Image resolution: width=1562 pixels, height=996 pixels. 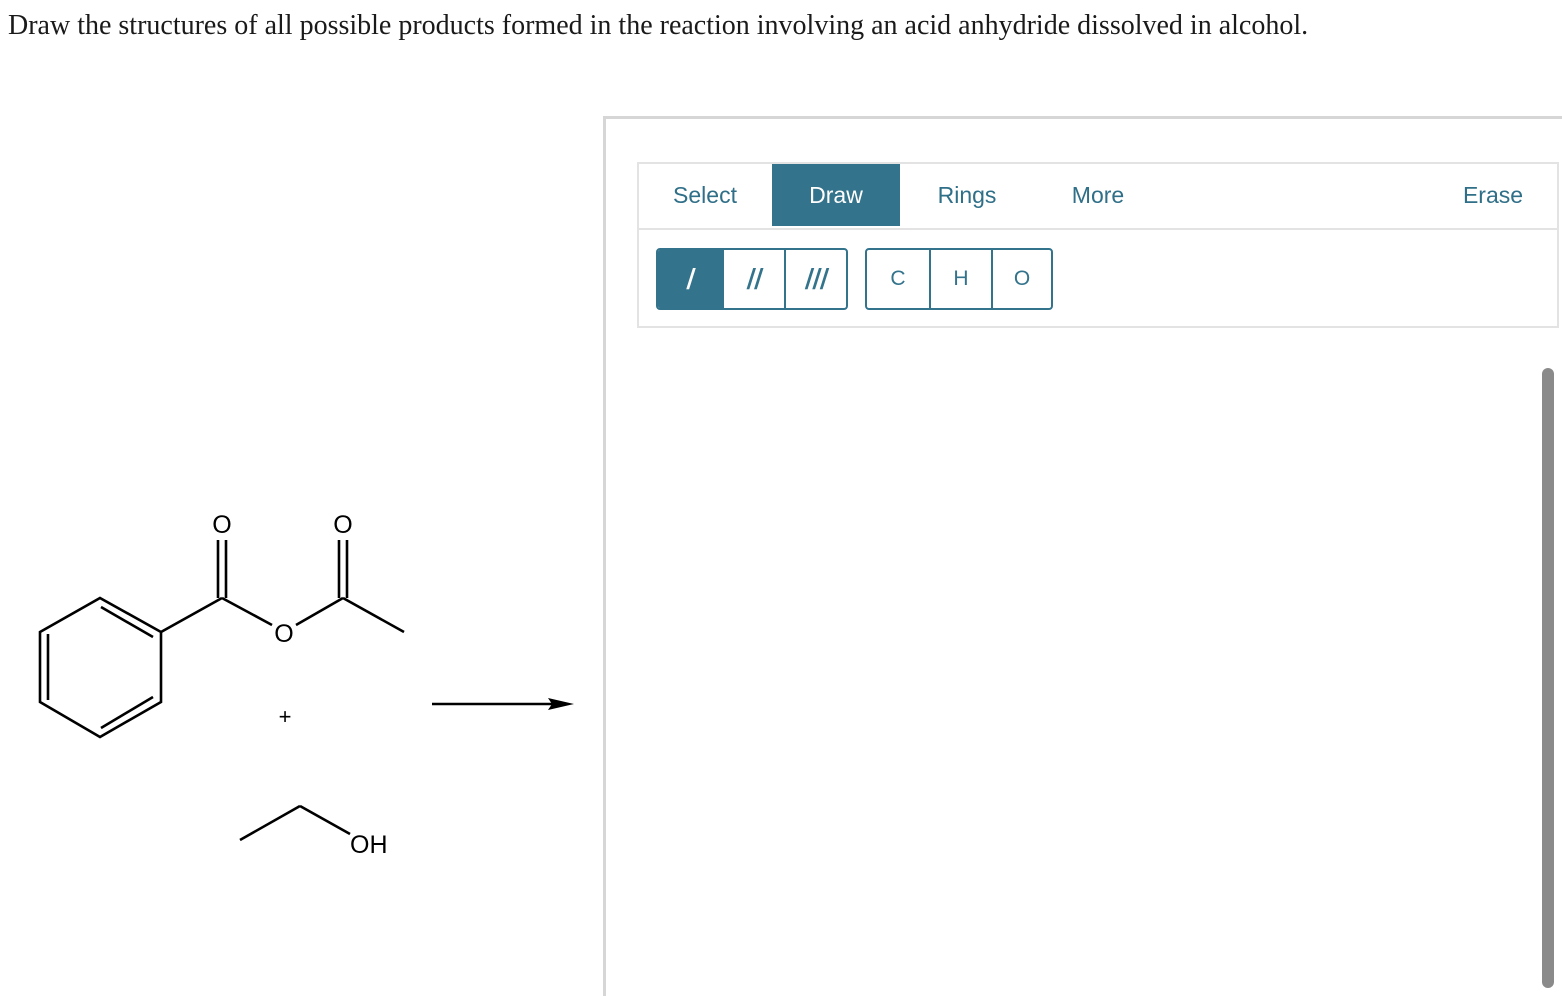 I want to click on carbonyl-oxygen-label-2: O, so click(x=342, y=525).